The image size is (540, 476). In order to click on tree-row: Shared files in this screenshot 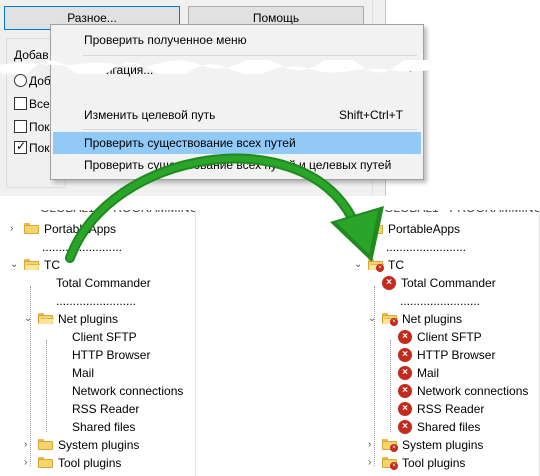, I will do `click(97, 427)`.